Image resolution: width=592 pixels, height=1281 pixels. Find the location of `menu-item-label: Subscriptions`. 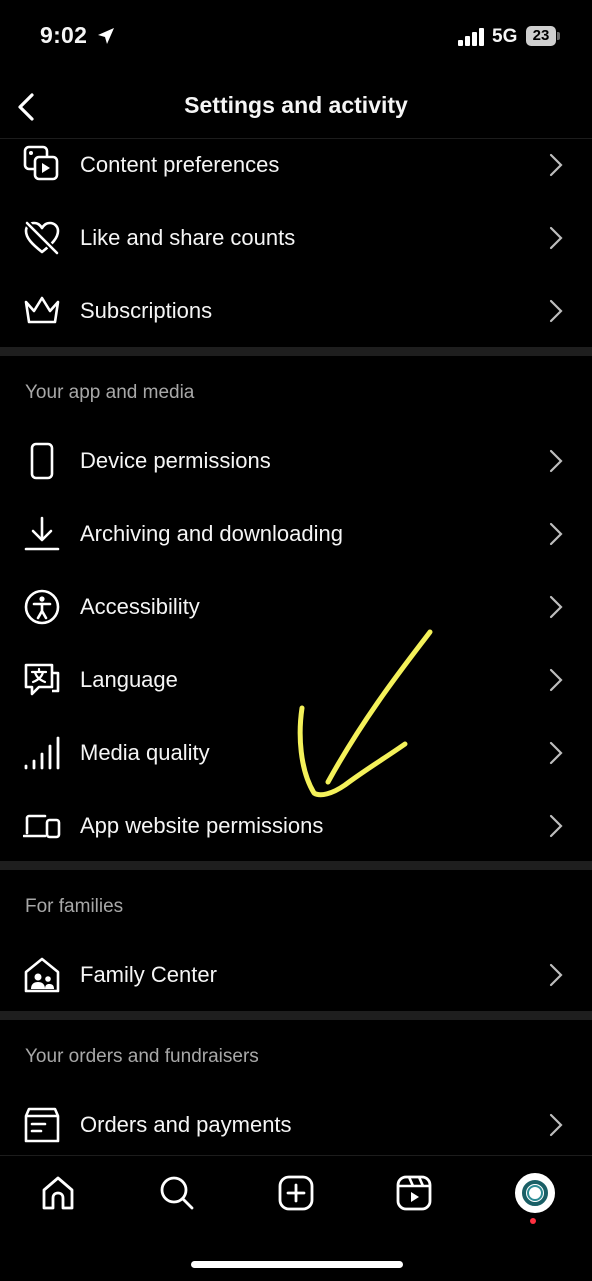

menu-item-label: Subscriptions is located at coordinates (146, 310).